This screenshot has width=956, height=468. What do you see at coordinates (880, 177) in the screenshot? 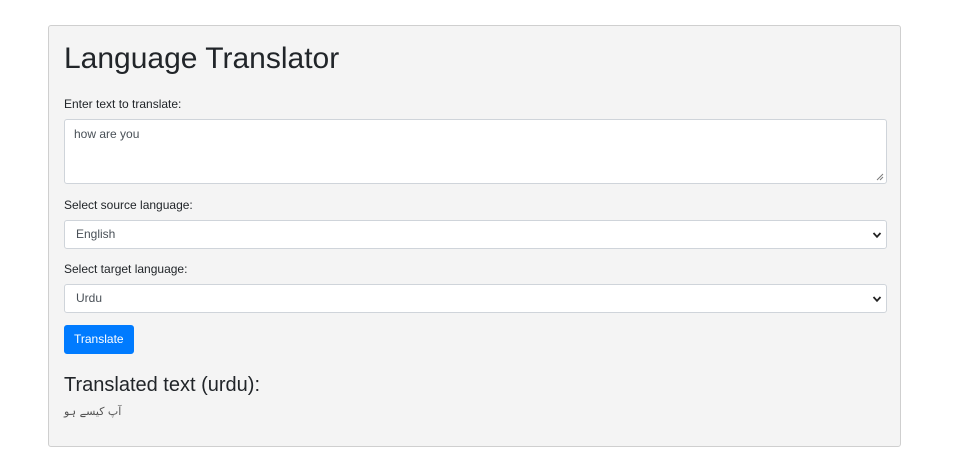
I see `resize-handle-icon` at bounding box center [880, 177].